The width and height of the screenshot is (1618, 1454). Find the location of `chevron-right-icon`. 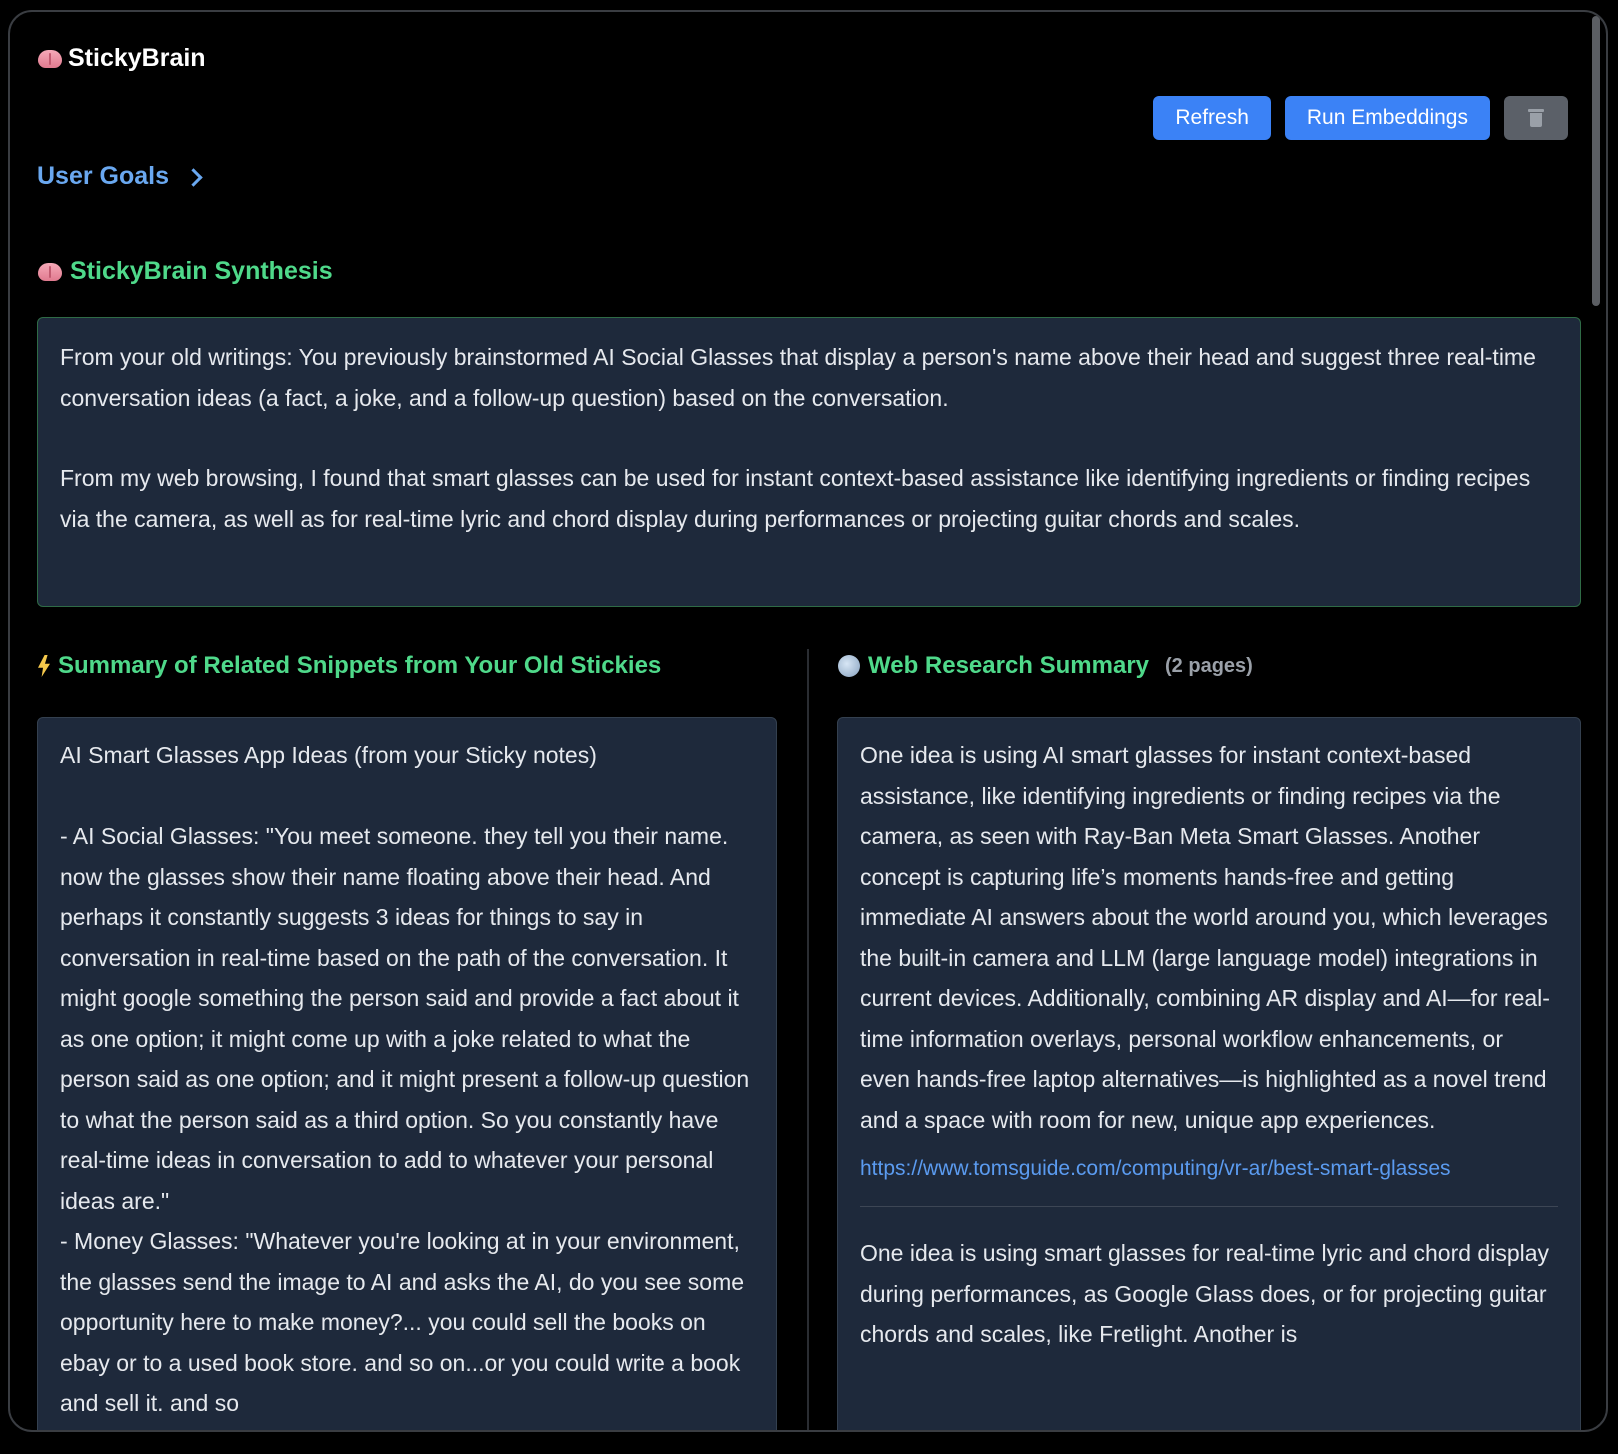

chevron-right-icon is located at coordinates (193, 177).